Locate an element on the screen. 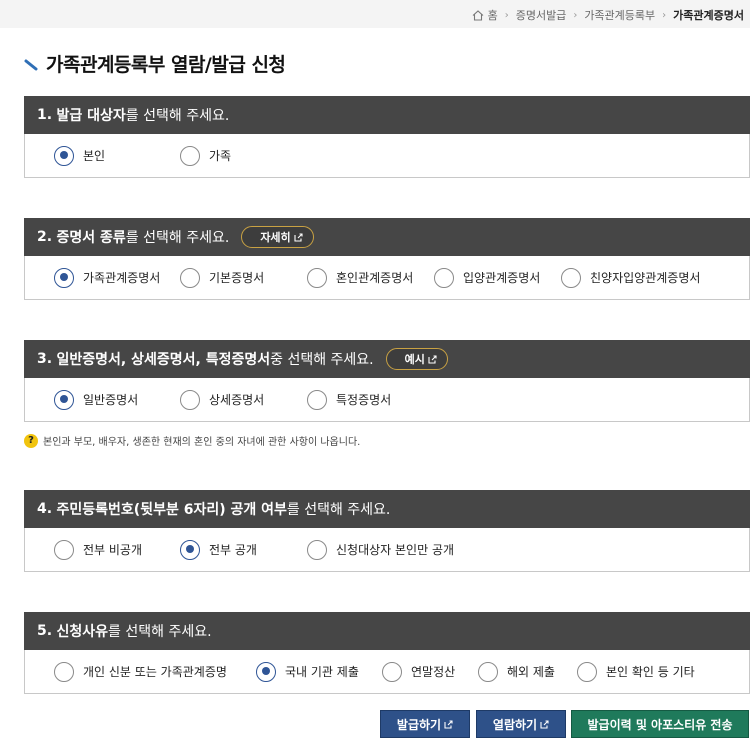 The image size is (750, 739). view-button-label: 열람하기 is located at coordinates (515, 724).